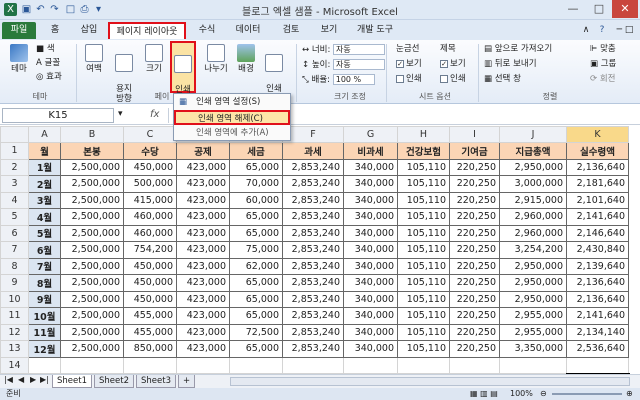  What do you see at coordinates (430, 381) in the screenshot?
I see `horizontal-scrollbar` at bounding box center [430, 381].